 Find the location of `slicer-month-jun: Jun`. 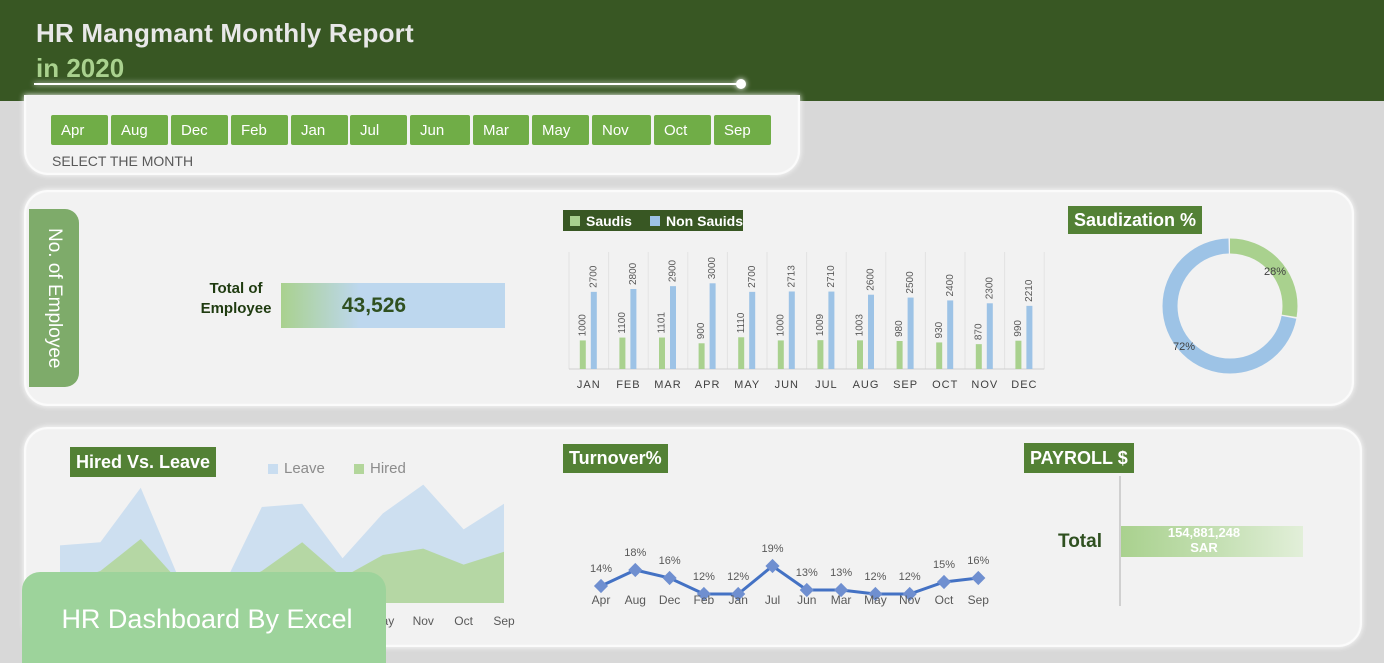

slicer-month-jun: Jun is located at coordinates (440, 130).